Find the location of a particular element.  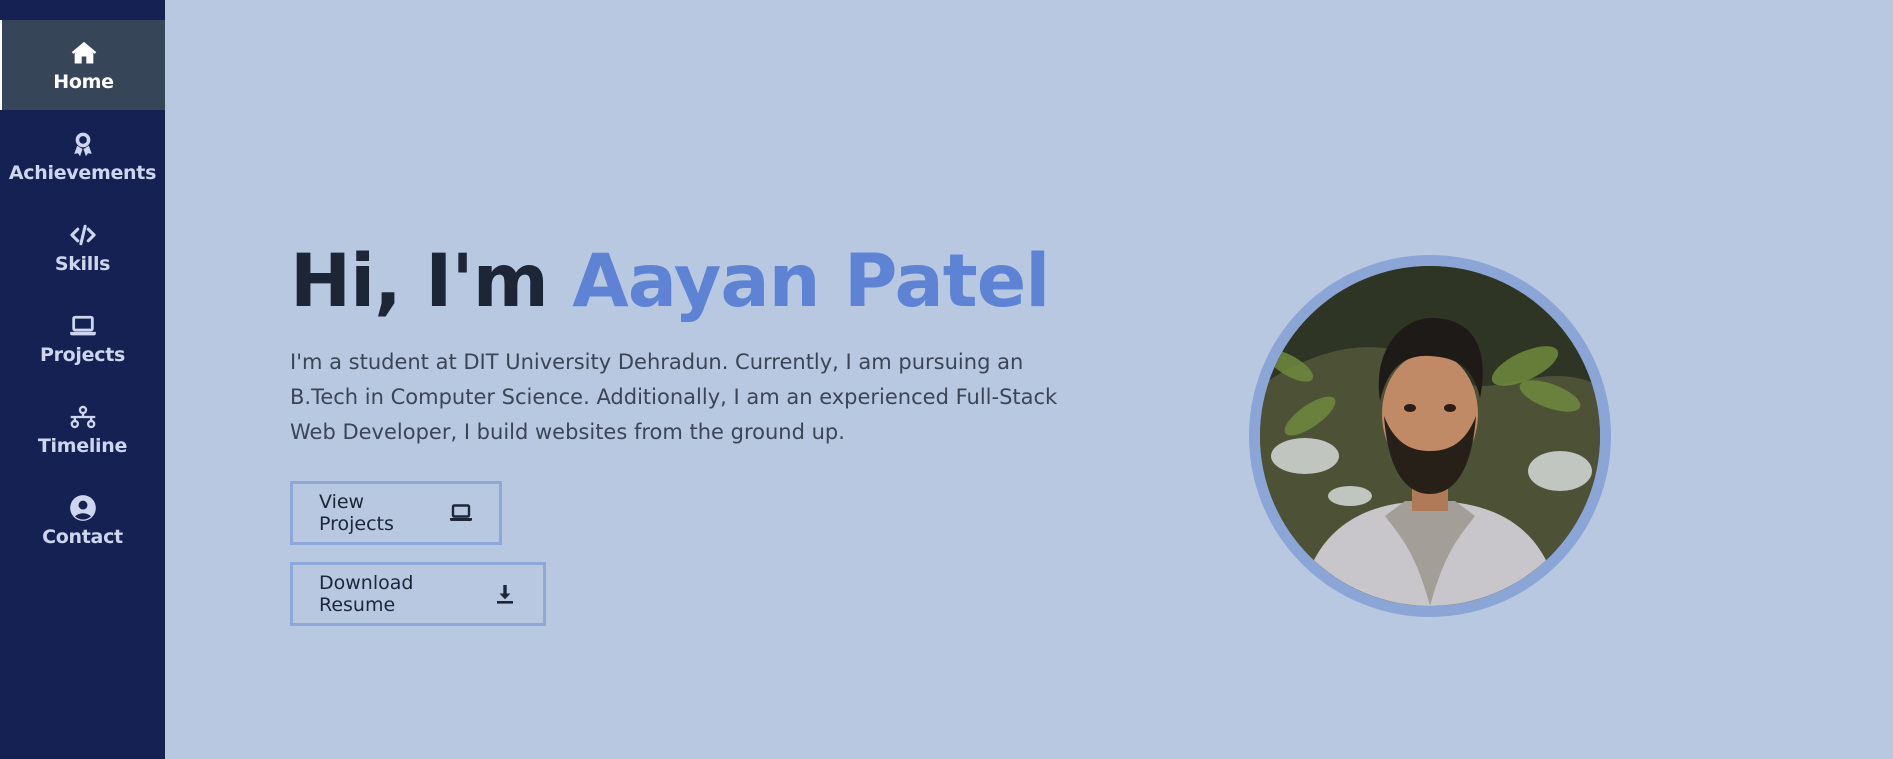

download-resume-label: Download Resume is located at coordinates (366, 594).